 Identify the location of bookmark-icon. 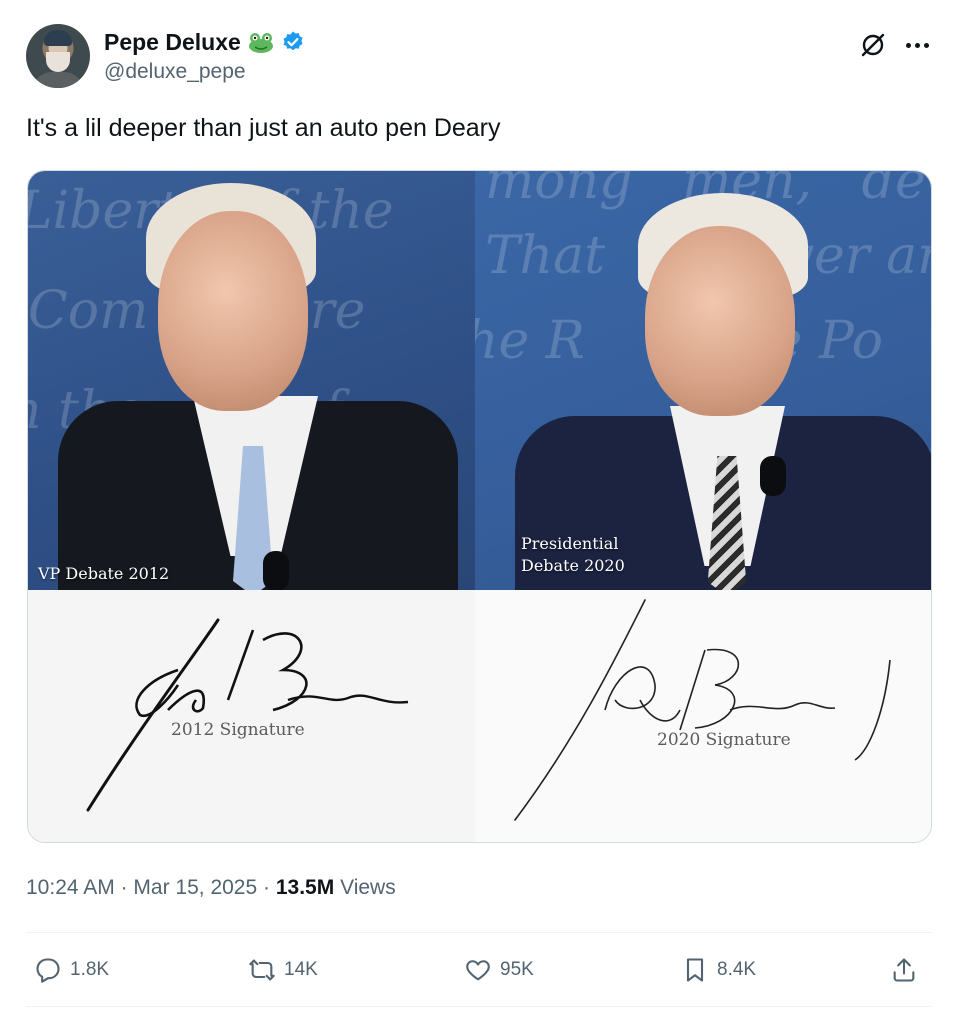
(695, 970).